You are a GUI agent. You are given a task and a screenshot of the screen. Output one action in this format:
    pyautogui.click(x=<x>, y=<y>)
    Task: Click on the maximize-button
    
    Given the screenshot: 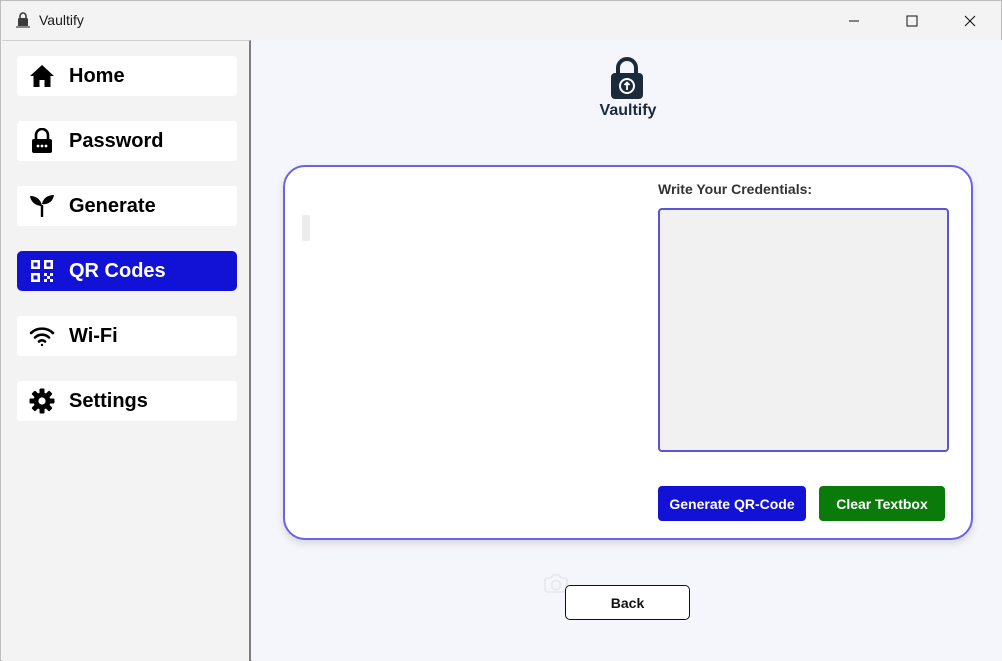 What is the action you would take?
    pyautogui.click(x=912, y=20)
    